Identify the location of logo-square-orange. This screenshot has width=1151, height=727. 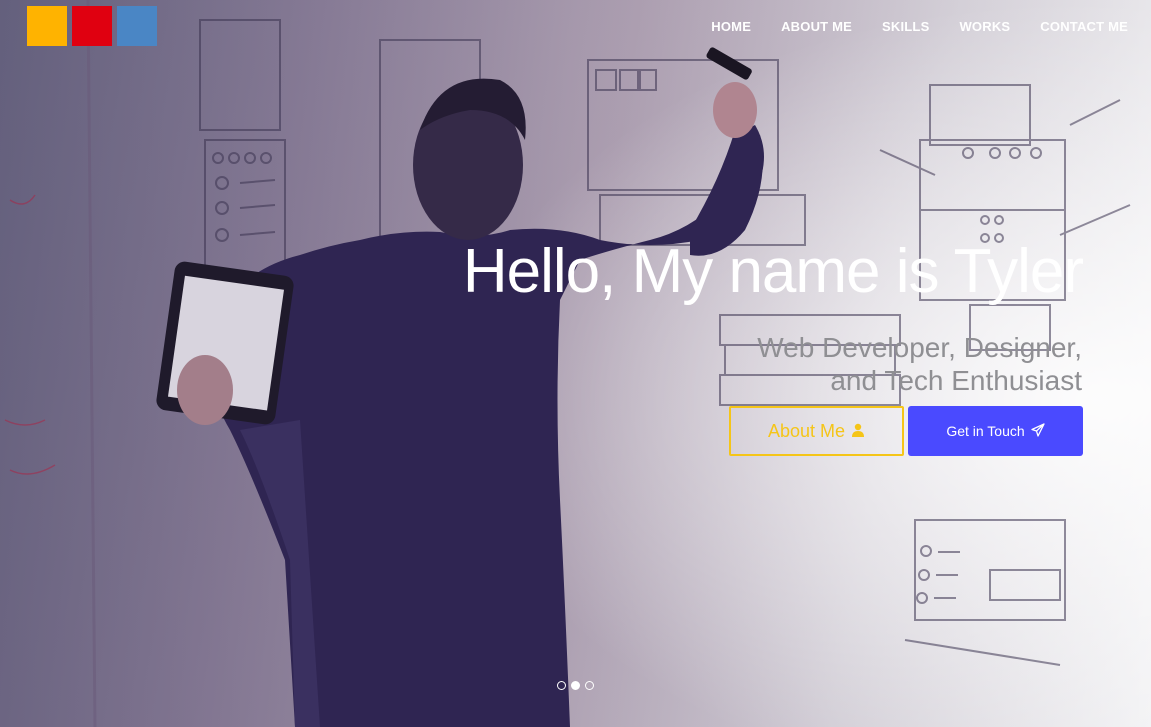
(47, 26).